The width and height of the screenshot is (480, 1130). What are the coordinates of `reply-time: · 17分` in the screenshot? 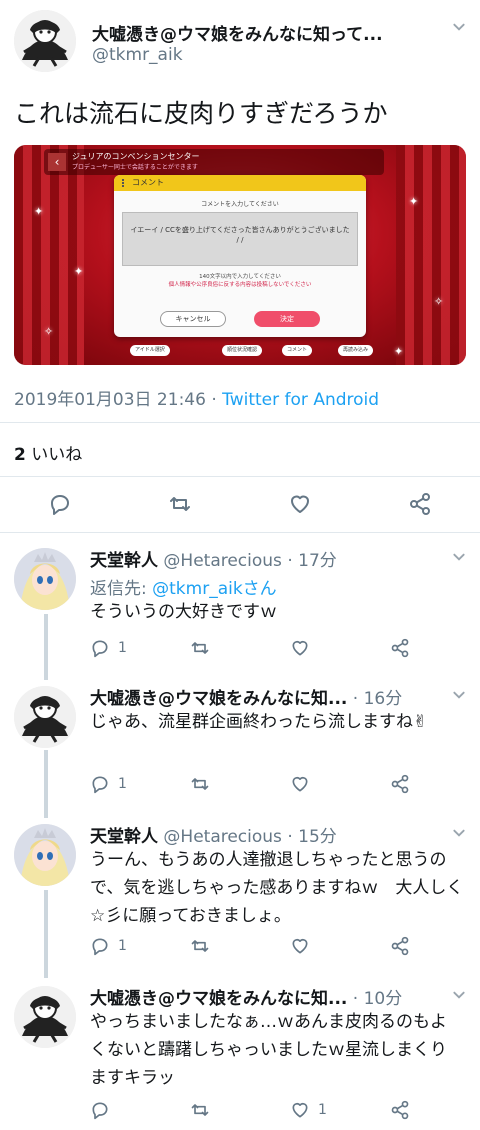 It's located at (309, 561).